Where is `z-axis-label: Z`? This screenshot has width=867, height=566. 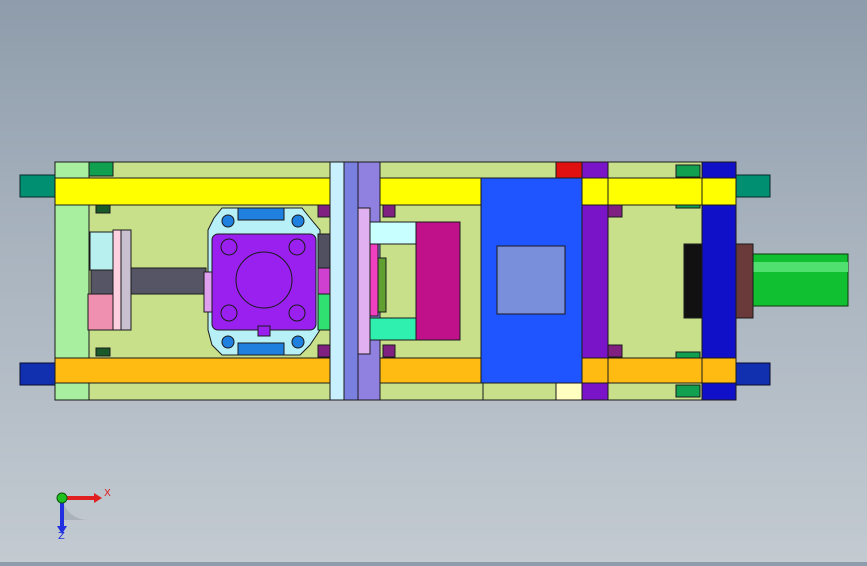 z-axis-label: Z is located at coordinates (61, 536).